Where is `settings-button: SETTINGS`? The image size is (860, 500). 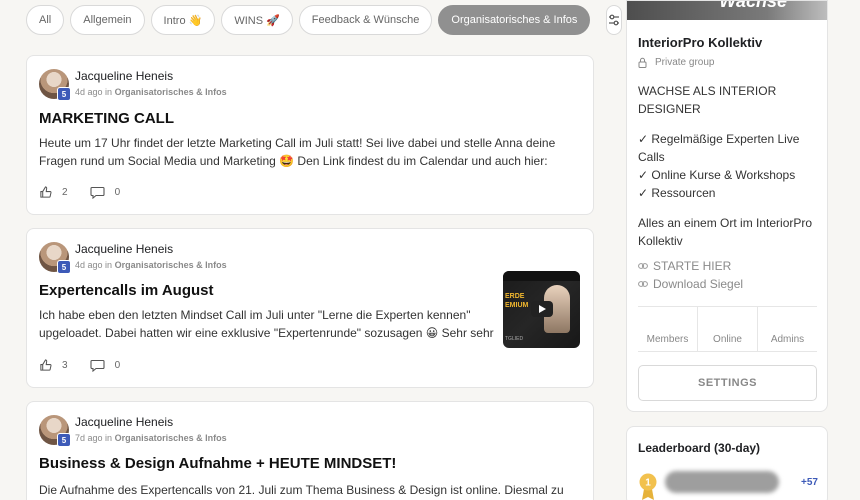
settings-button: SETTINGS is located at coordinates (727, 383).